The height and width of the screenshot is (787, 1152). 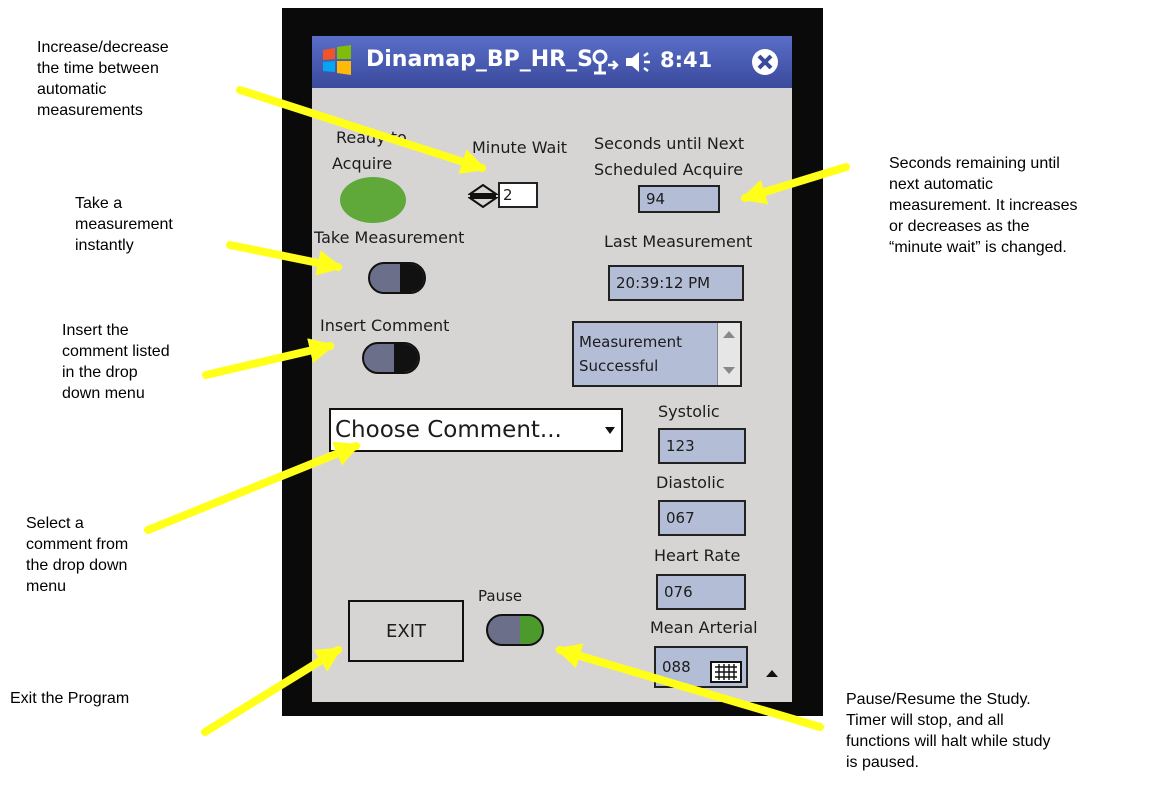 I want to click on arrow-minute-wait, so click(x=361, y=130).